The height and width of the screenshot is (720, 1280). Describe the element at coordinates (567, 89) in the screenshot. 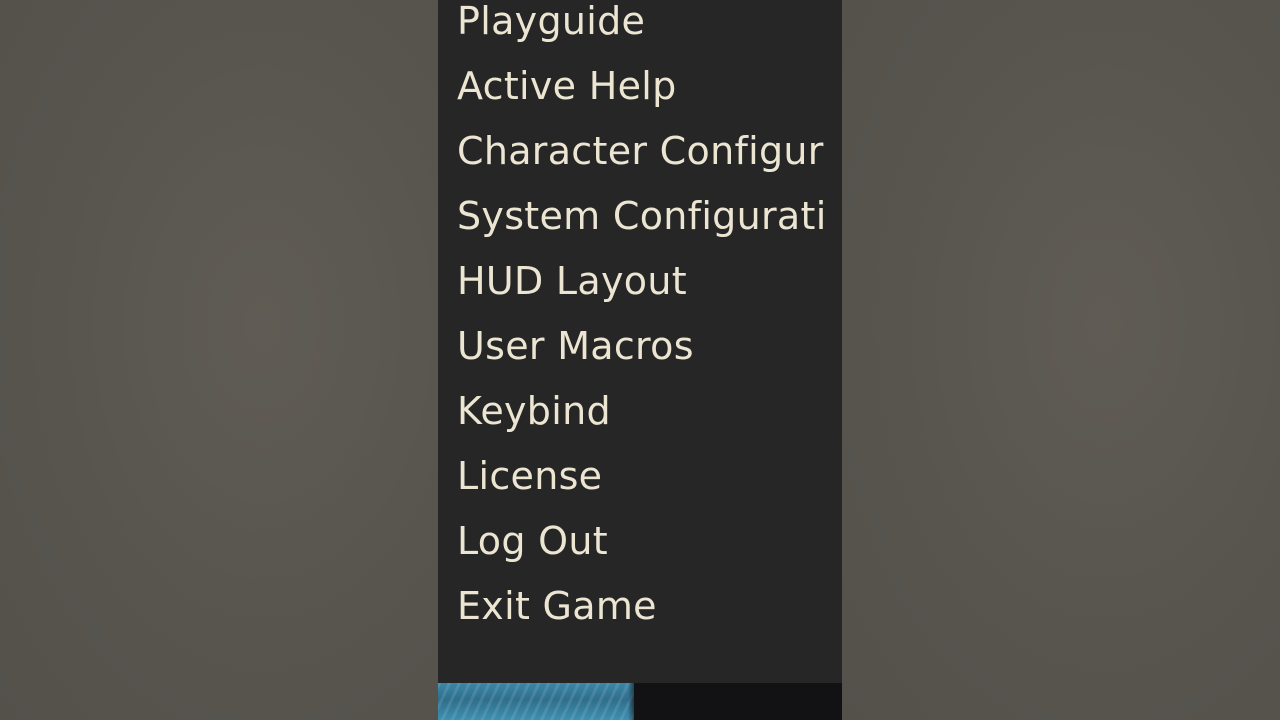

I see `menu-item-active-help: Active Help` at that location.